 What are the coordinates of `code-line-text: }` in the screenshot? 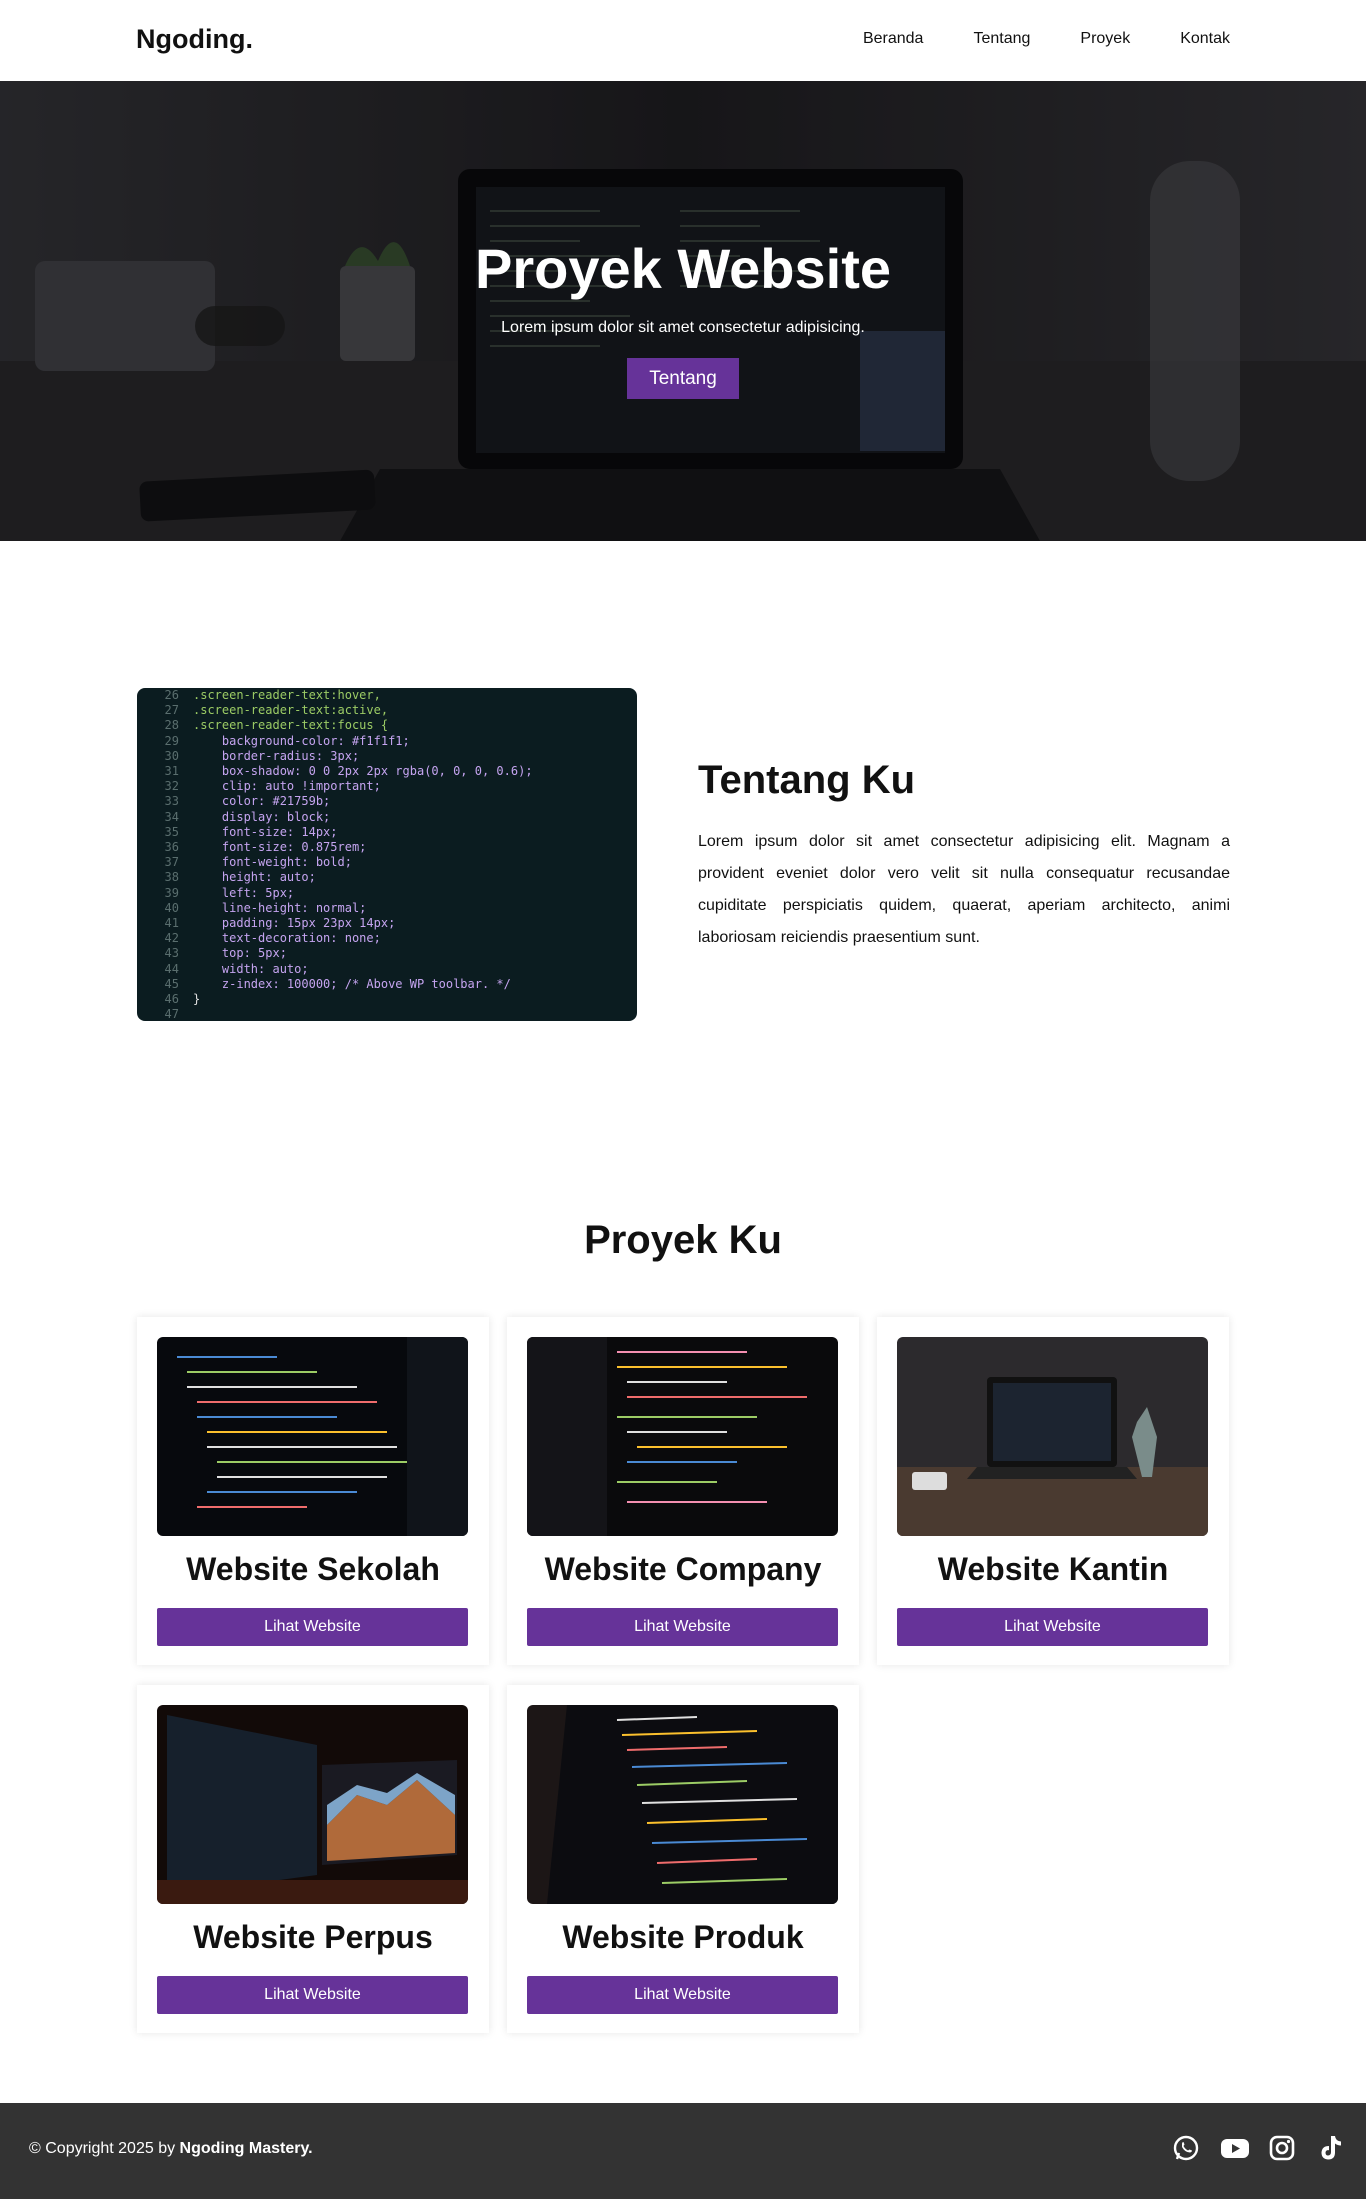 It's located at (197, 999).